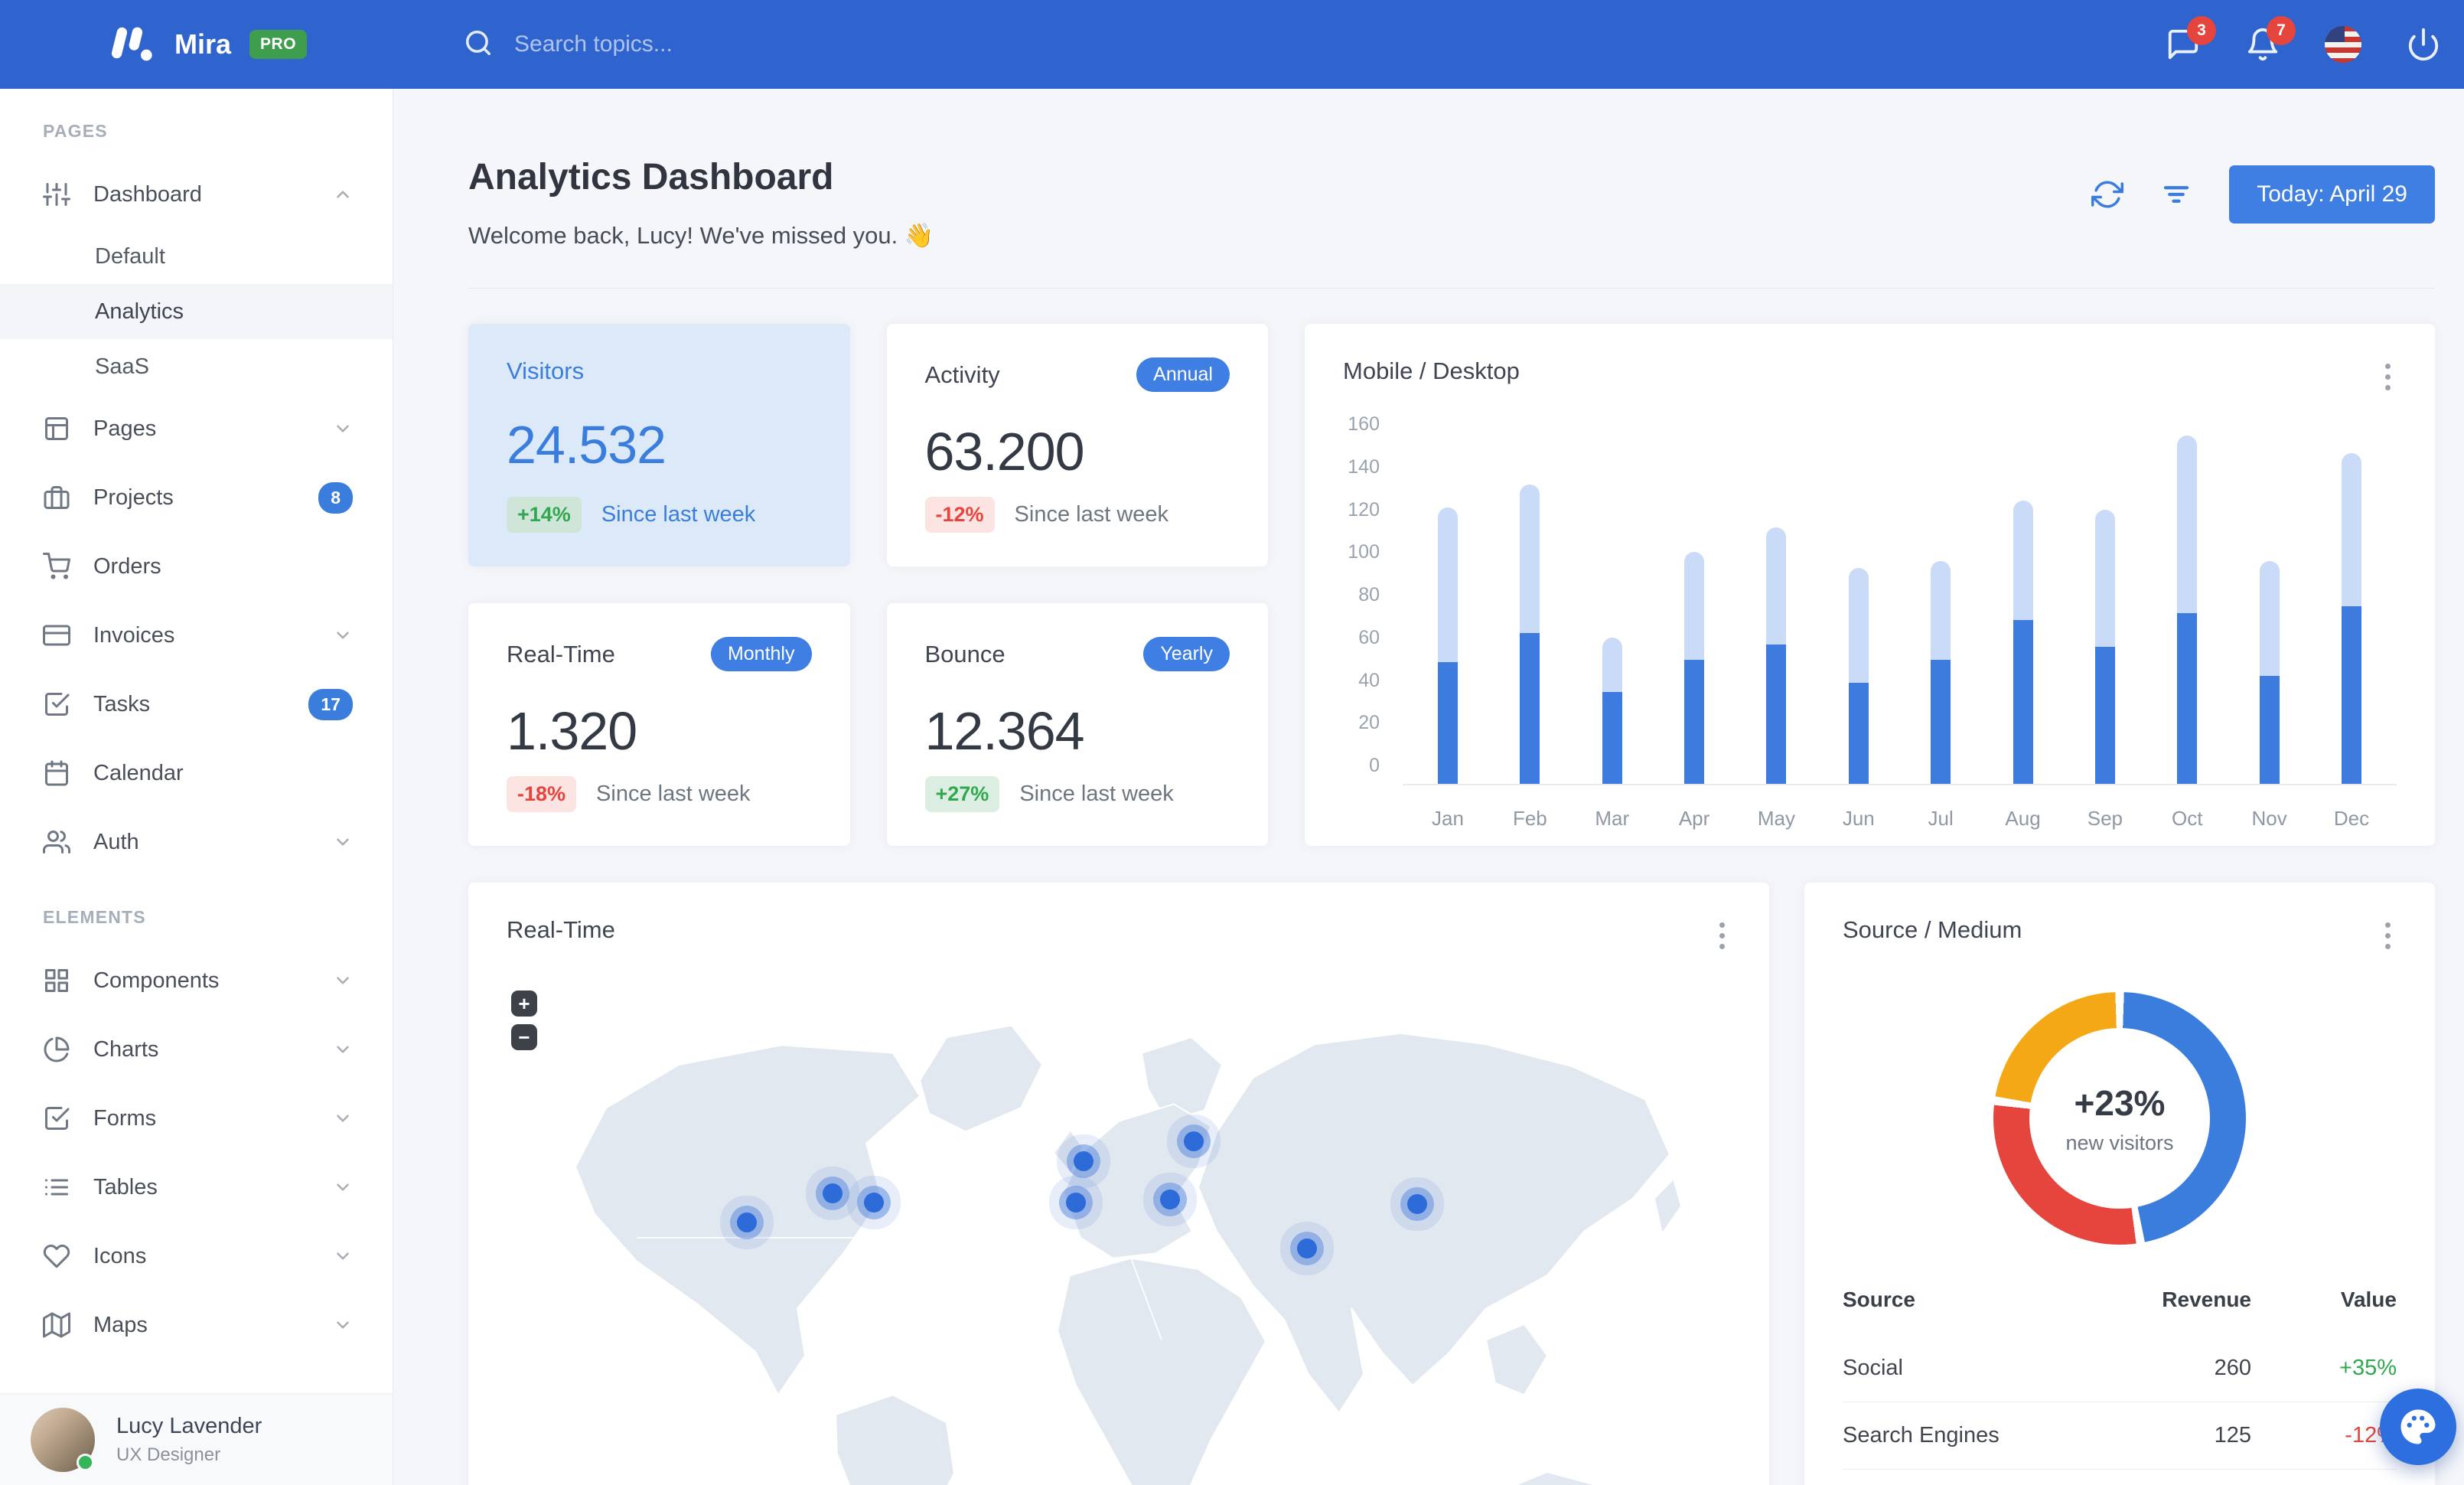 Image resolution: width=2464 pixels, height=1485 pixels. Describe the element at coordinates (2191, 39) in the screenshot. I see `messages-button: 3` at that location.